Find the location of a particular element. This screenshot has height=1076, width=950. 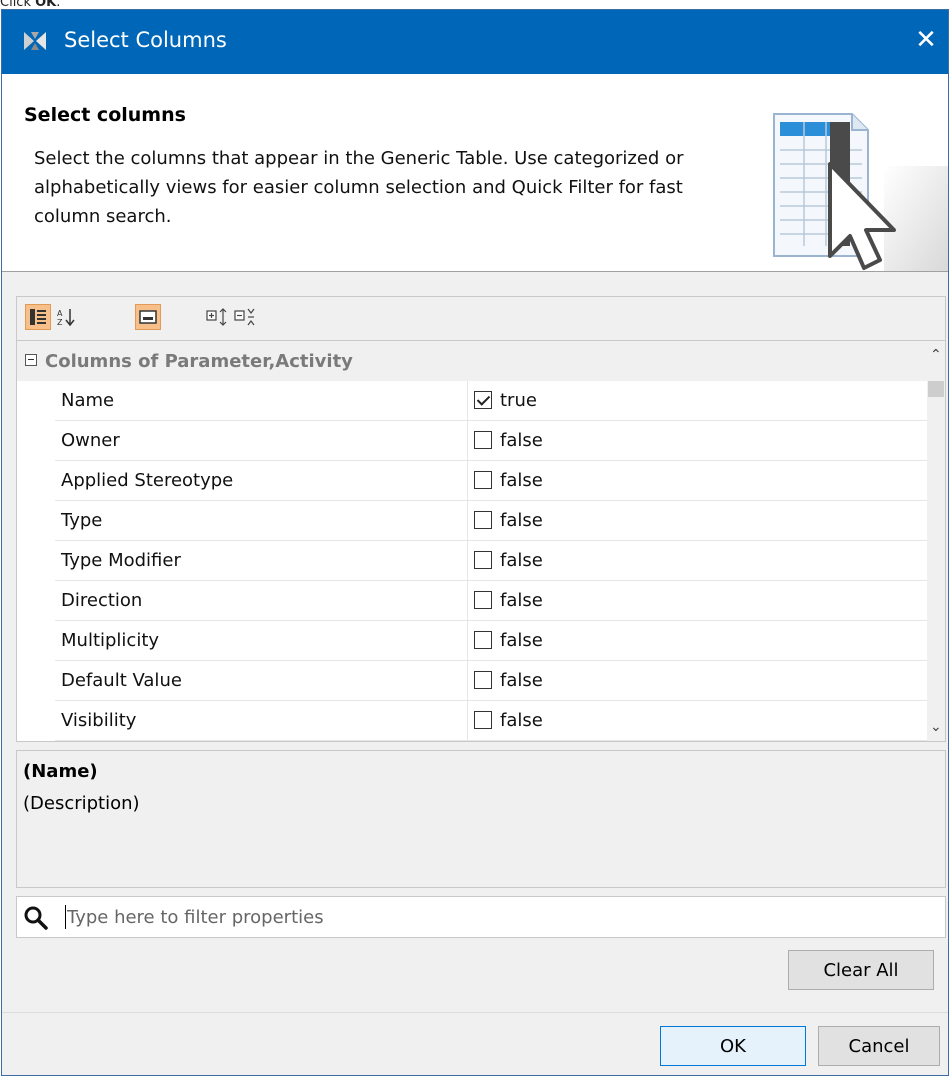

clear-all-button: Clear All is located at coordinates (861, 970).